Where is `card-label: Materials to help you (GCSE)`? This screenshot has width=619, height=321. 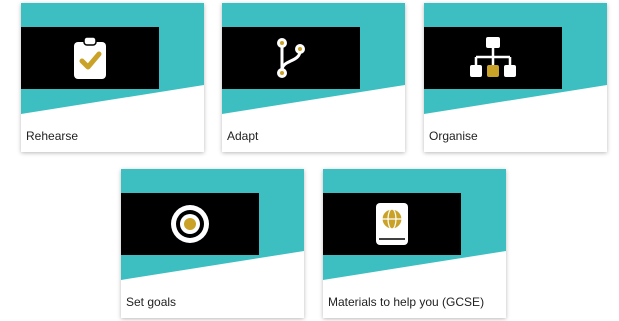 card-label: Materials to help you (GCSE) is located at coordinates (406, 302).